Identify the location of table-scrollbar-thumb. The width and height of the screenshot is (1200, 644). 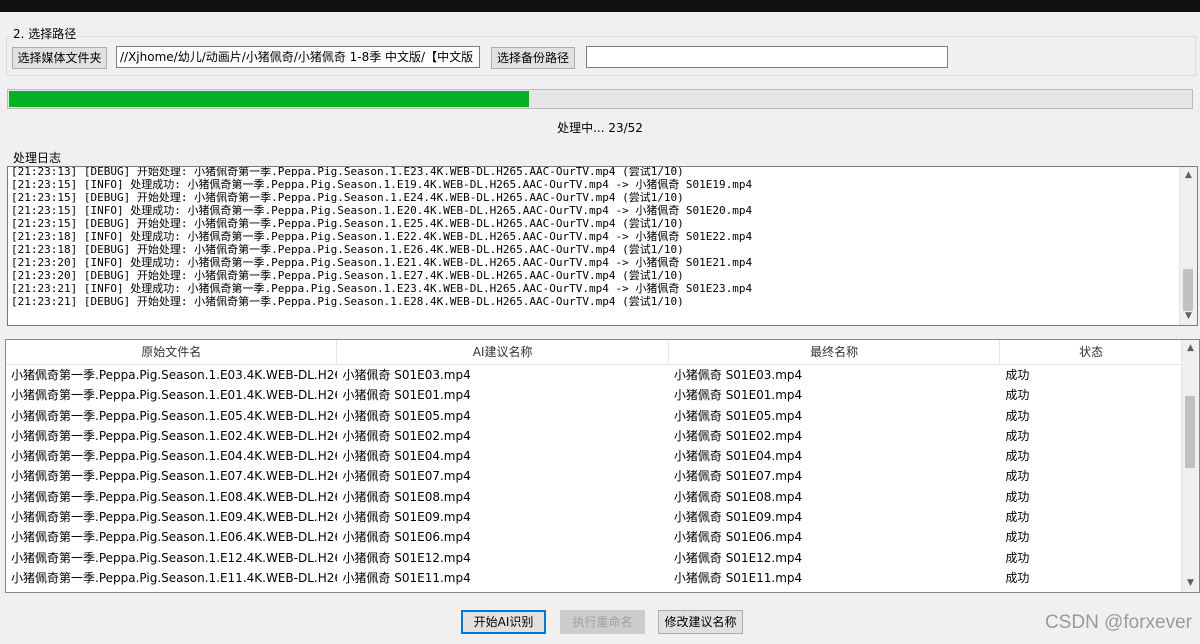
(1190, 432).